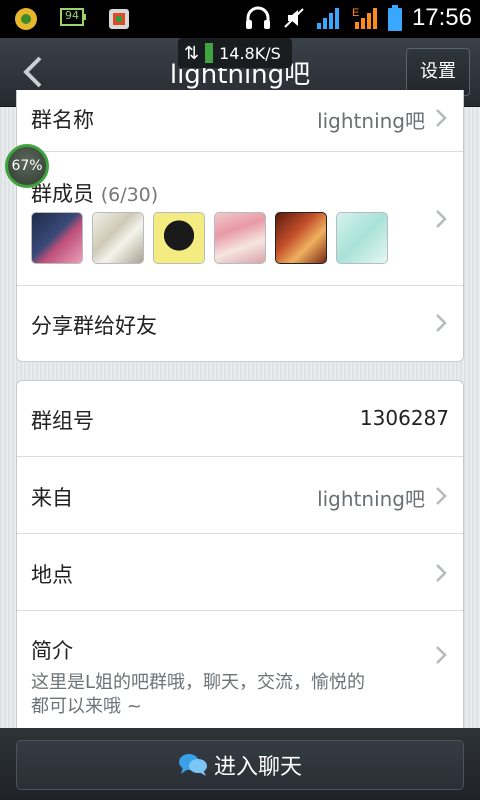  What do you see at coordinates (240, 323) in the screenshot?
I see `share-group-row: 分享群给好友` at bounding box center [240, 323].